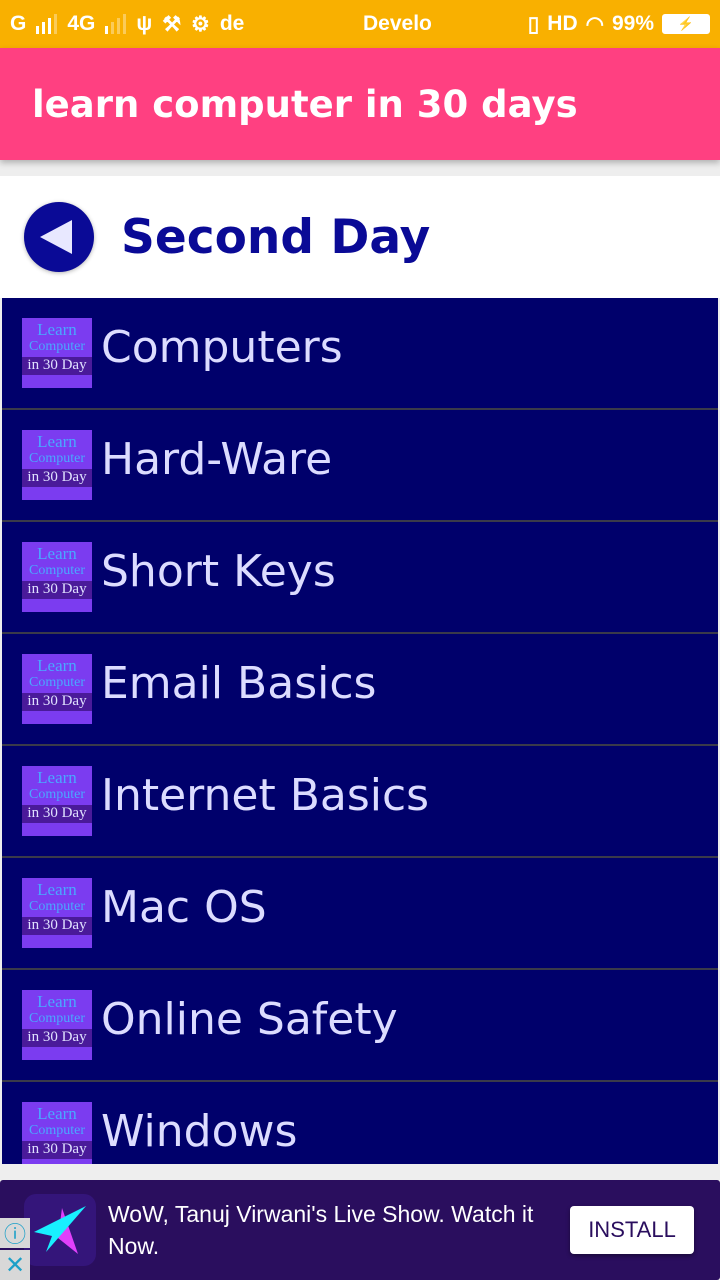 The width and height of the screenshot is (720, 1280). What do you see at coordinates (249, 1019) in the screenshot?
I see `list-item-label: Online Safety` at bounding box center [249, 1019].